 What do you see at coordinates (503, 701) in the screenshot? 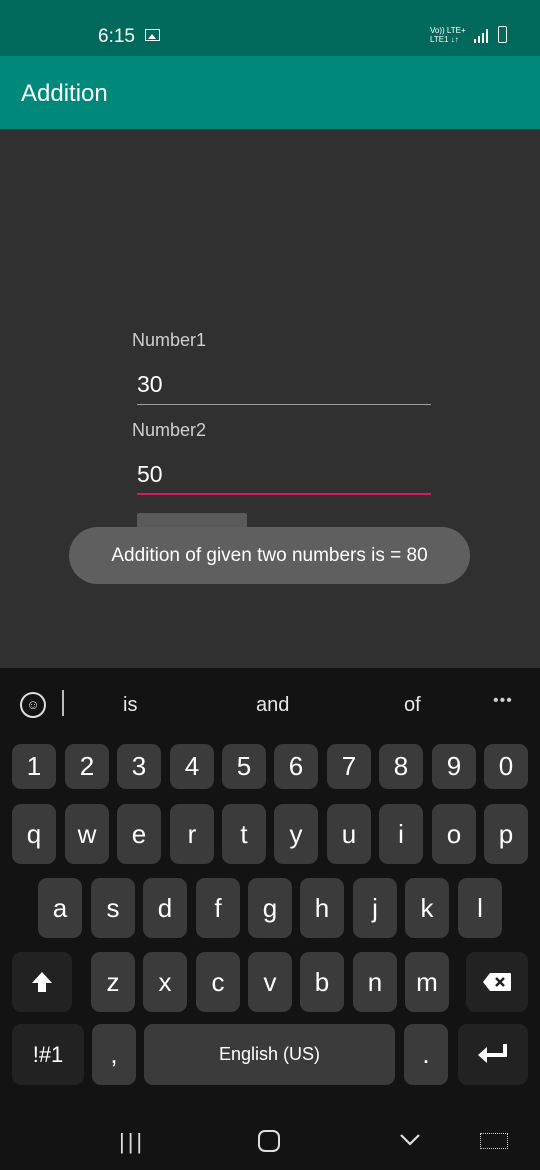
I see `more-options-icon: •••` at bounding box center [503, 701].